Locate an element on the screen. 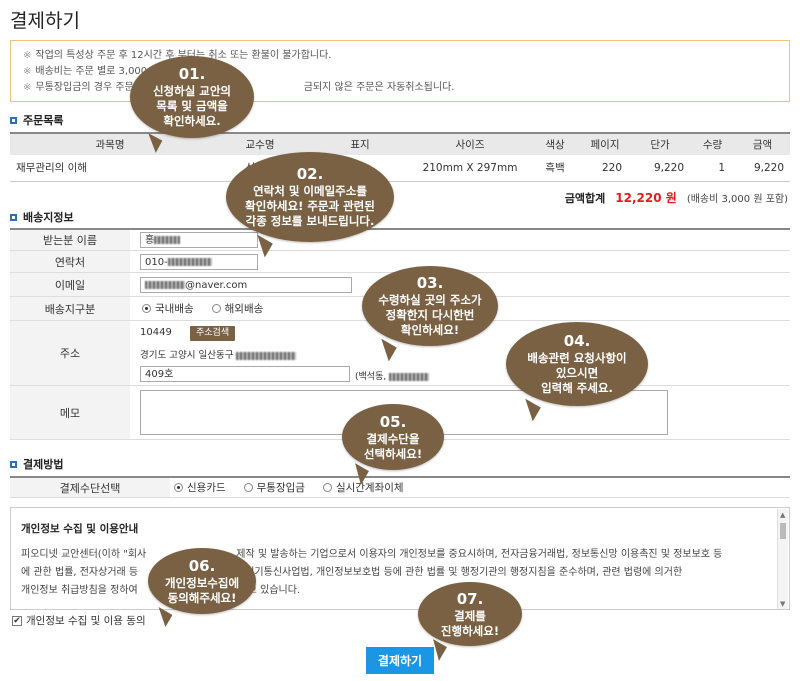  col-header: 색상 is located at coordinates (555, 143).